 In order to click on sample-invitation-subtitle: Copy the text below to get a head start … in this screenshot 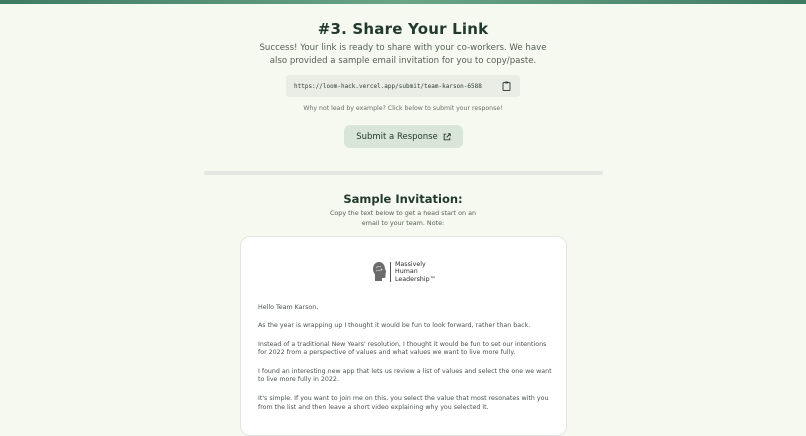, I will do `click(403, 218)`.